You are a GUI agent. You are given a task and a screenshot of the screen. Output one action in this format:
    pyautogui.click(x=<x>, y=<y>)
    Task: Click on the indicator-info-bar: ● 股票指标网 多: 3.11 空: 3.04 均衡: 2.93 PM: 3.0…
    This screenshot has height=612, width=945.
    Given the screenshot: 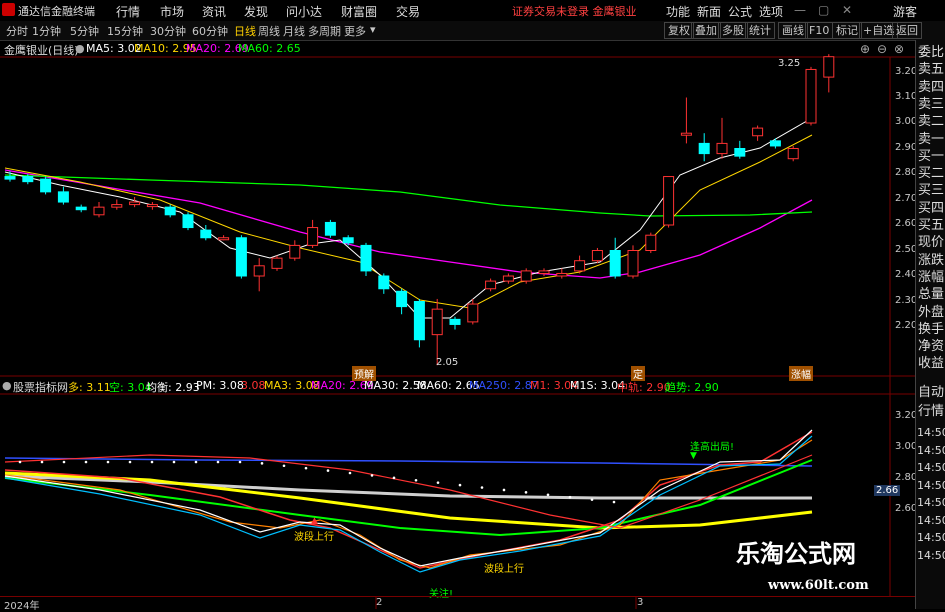 What is the action you would take?
    pyautogui.click(x=457, y=385)
    